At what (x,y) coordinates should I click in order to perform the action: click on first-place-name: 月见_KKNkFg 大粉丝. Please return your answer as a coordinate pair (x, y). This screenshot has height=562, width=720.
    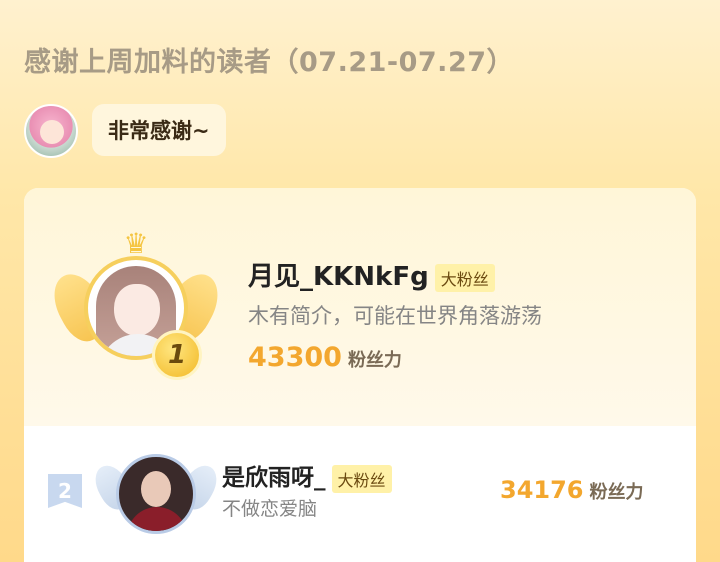
    Looking at the image, I should click on (371, 274).